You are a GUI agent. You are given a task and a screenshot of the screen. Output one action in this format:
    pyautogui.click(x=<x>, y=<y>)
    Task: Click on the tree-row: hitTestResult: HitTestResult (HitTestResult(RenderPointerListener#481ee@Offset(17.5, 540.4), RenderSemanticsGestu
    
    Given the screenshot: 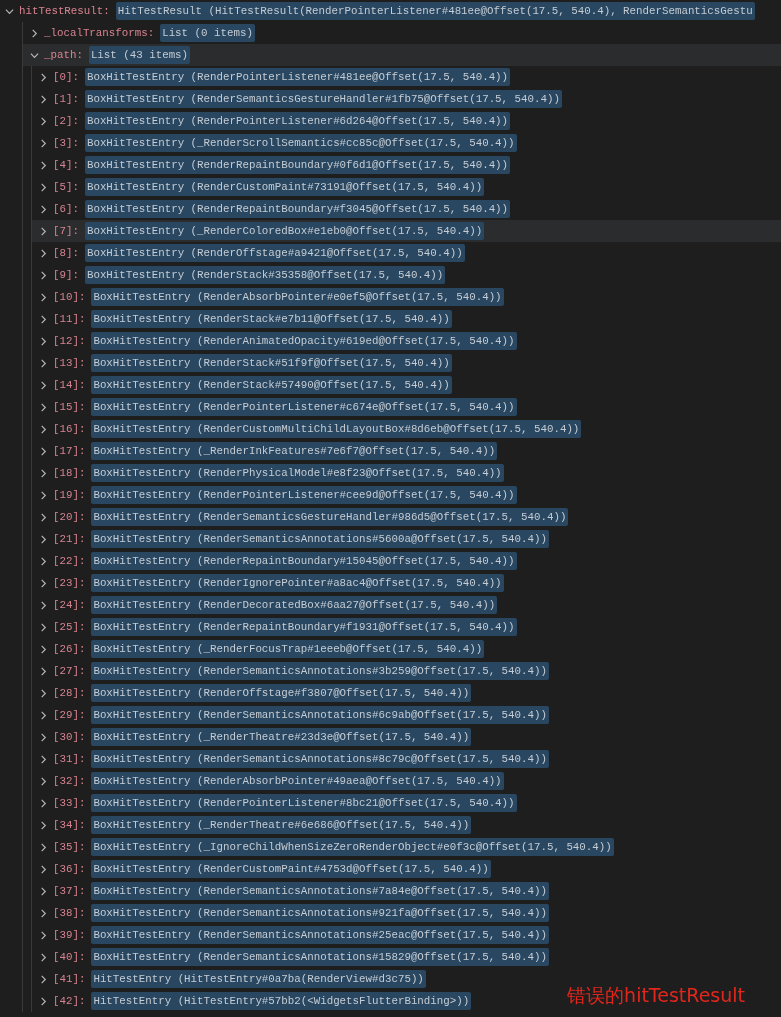 What is the action you would take?
    pyautogui.click(x=377, y=11)
    